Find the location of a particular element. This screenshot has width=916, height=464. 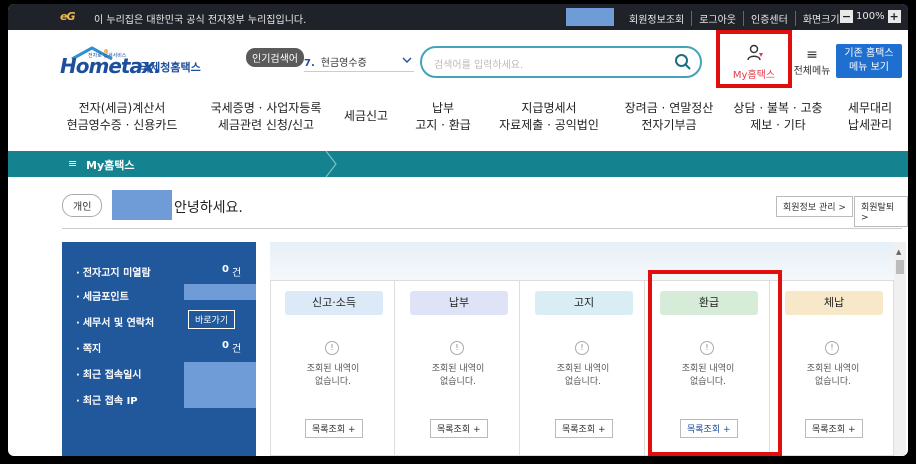

my-hometax-label: My홈택스 is located at coordinates (754, 75).